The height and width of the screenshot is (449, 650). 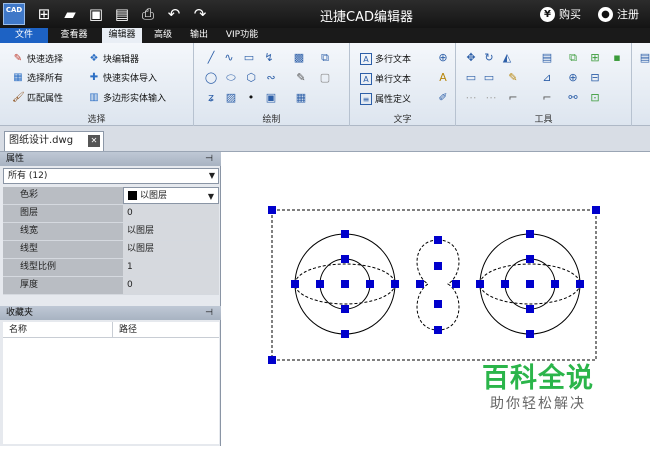 What do you see at coordinates (37, 78) in the screenshot?
I see `select-all-button: ▦ 选择所有` at bounding box center [37, 78].